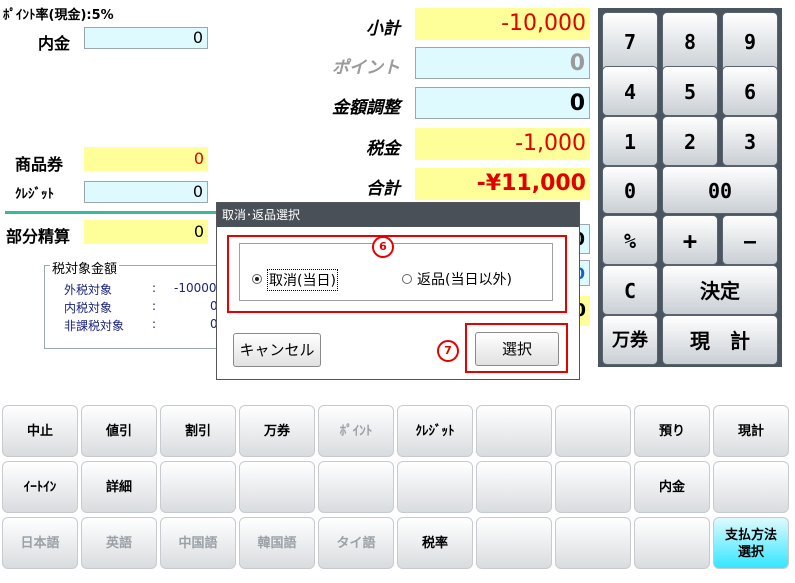  I want to click on key-manken: 万券, so click(630, 340).